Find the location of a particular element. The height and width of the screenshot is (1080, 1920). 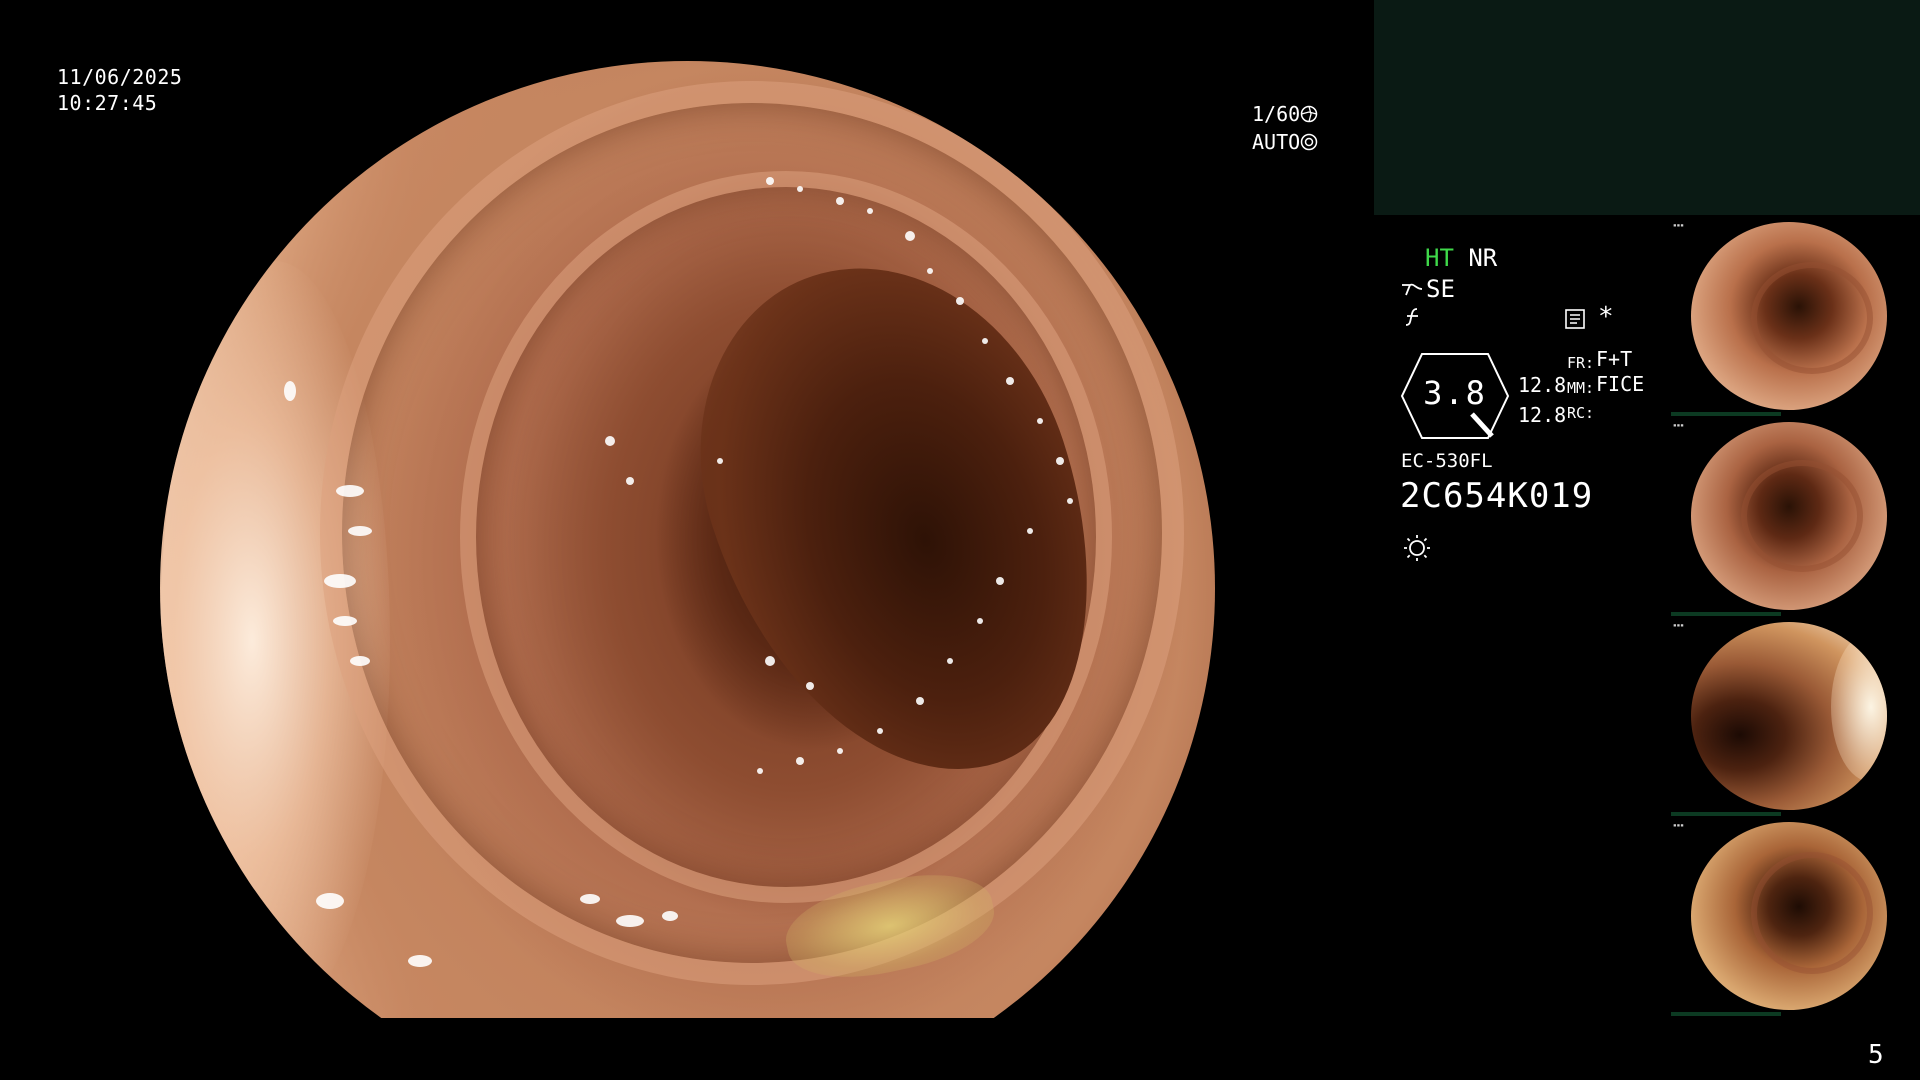

exposure-readout: 1/60 AUTO is located at coordinates (1285, 128).